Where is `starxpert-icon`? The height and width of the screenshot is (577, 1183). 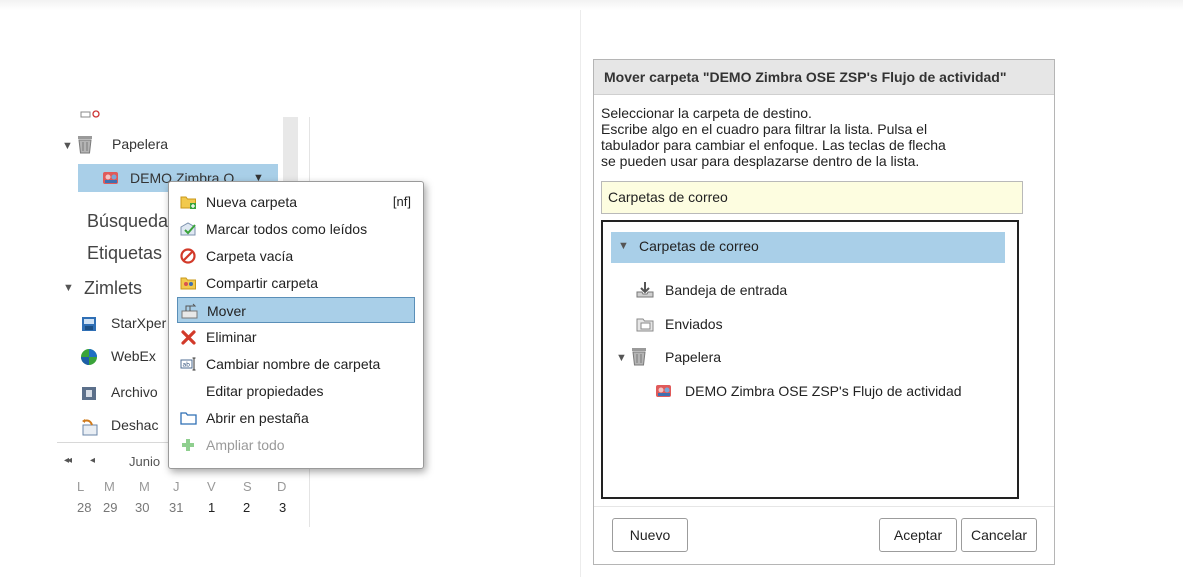 starxpert-icon is located at coordinates (89, 324).